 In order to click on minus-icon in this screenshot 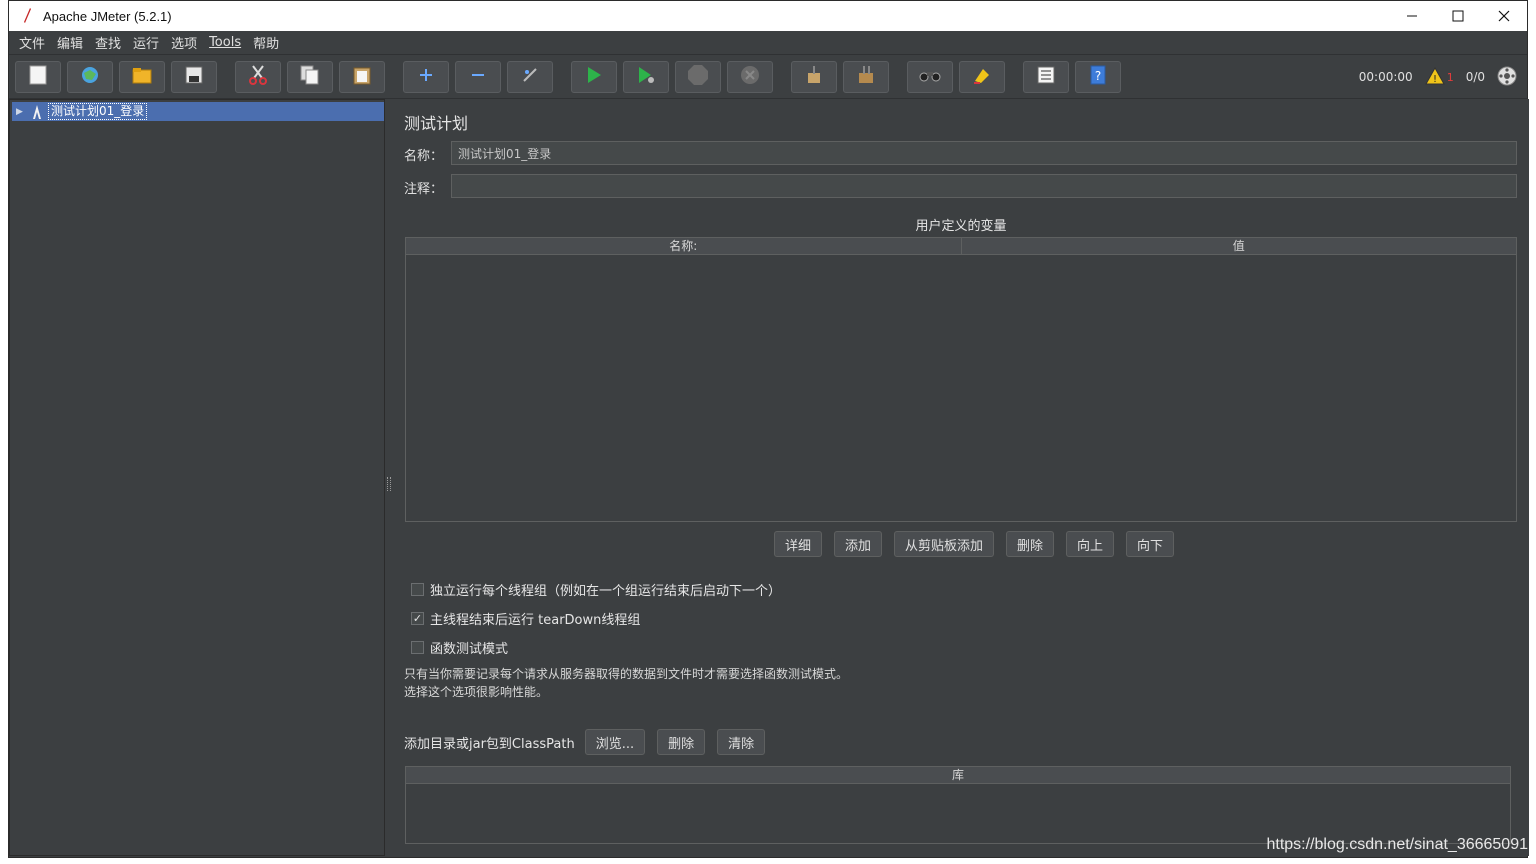, I will do `click(478, 76)`.